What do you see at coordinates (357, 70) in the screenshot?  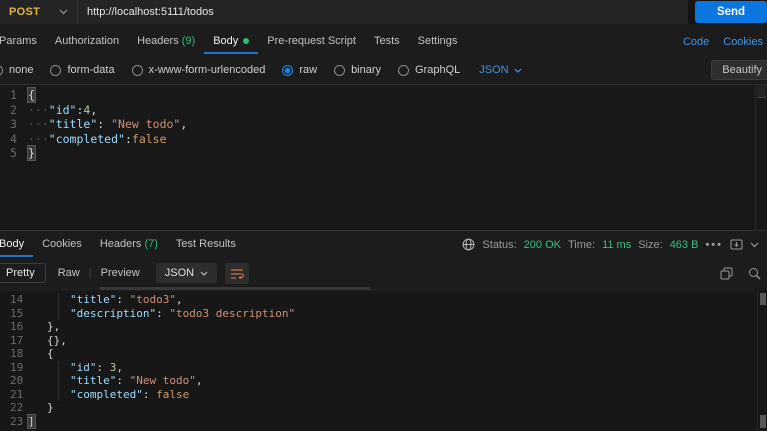 I see `radio-binary: binary` at bounding box center [357, 70].